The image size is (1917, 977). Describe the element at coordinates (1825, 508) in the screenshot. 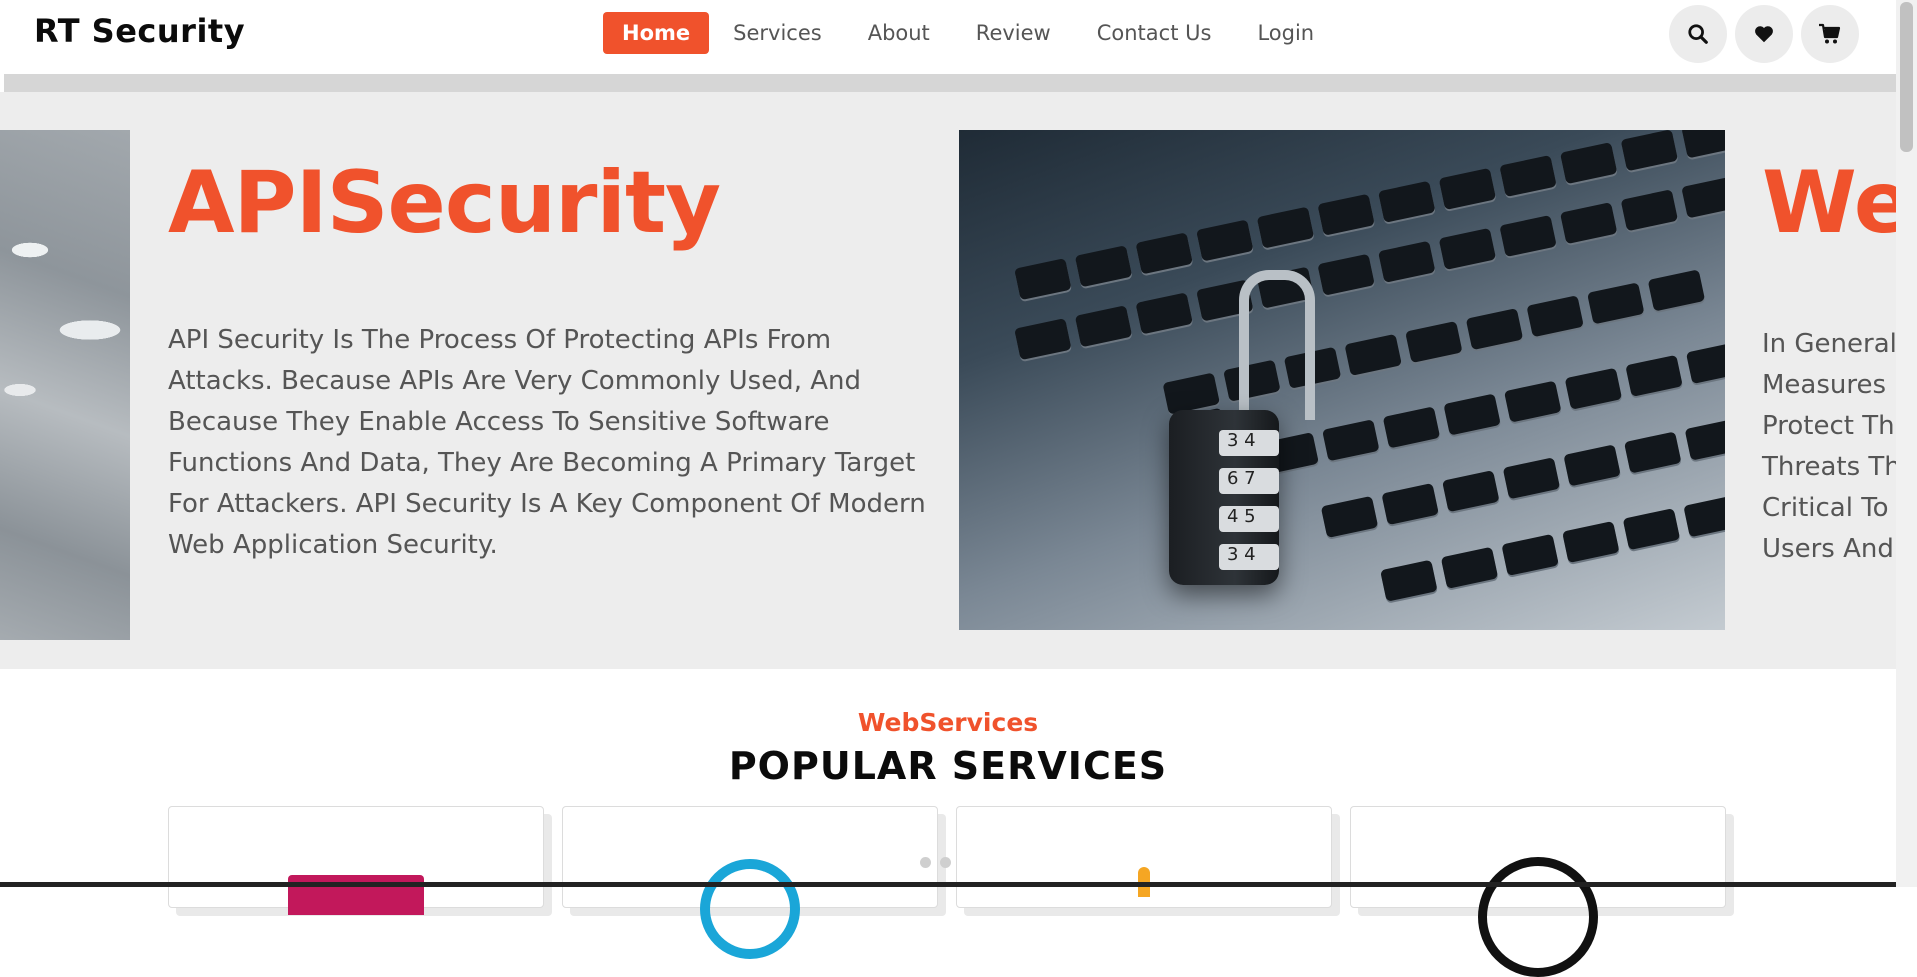

I see `next-slide-line: Critical To` at that location.